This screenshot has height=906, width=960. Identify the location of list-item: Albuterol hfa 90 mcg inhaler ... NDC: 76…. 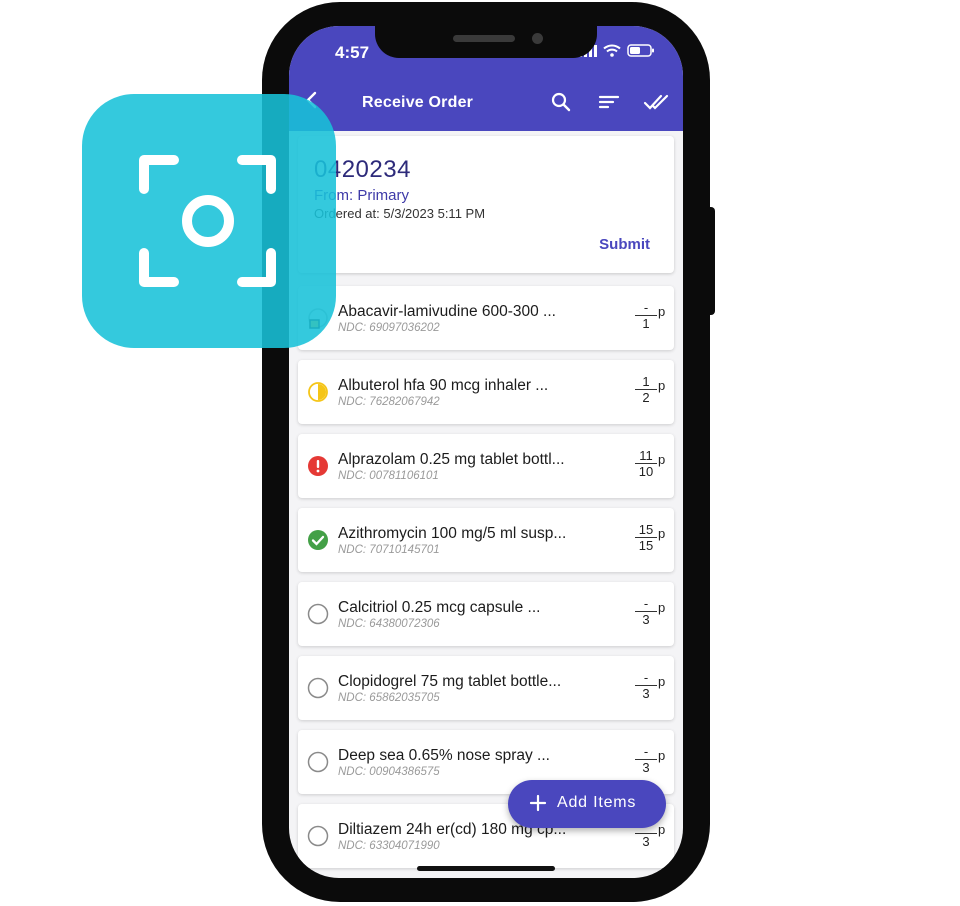
(486, 392).